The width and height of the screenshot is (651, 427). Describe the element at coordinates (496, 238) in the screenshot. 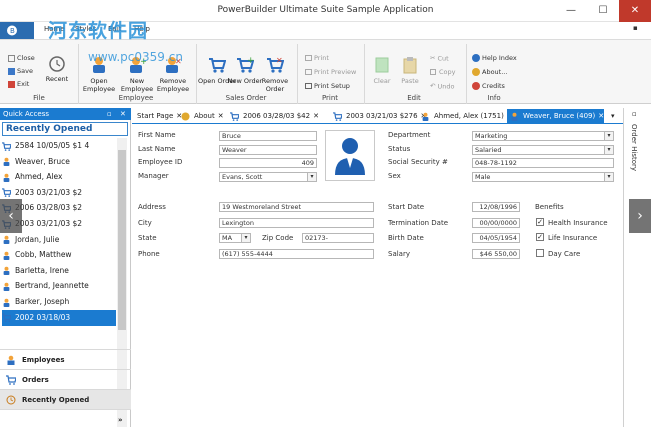

I see `birth-date-field: 04/05/1954` at that location.